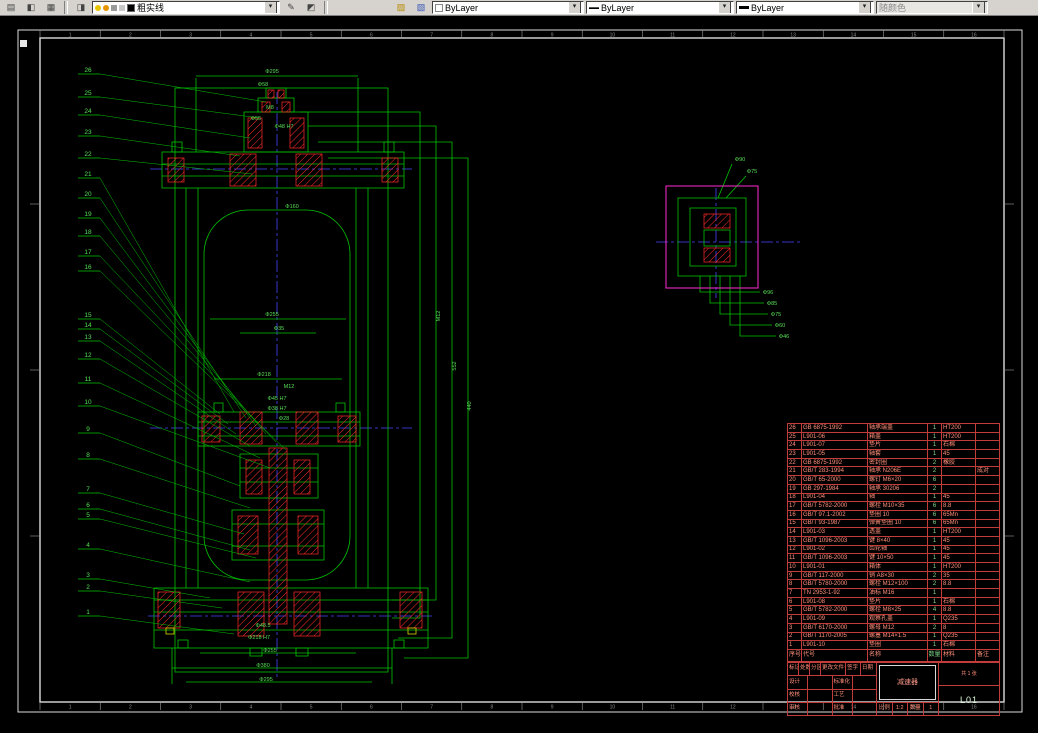 The width and height of the screenshot is (1038, 733). I want to click on scale-value: 1:2, so click(900, 709).